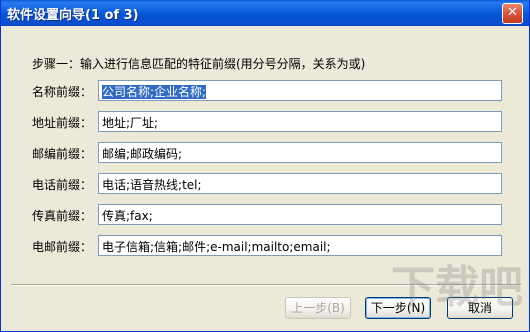 This screenshot has height=332, width=530. What do you see at coordinates (300, 245) in the screenshot?
I see `email-prefix-input: 电子信箱;信箱;邮件;e-mail;mailto;email;` at bounding box center [300, 245].